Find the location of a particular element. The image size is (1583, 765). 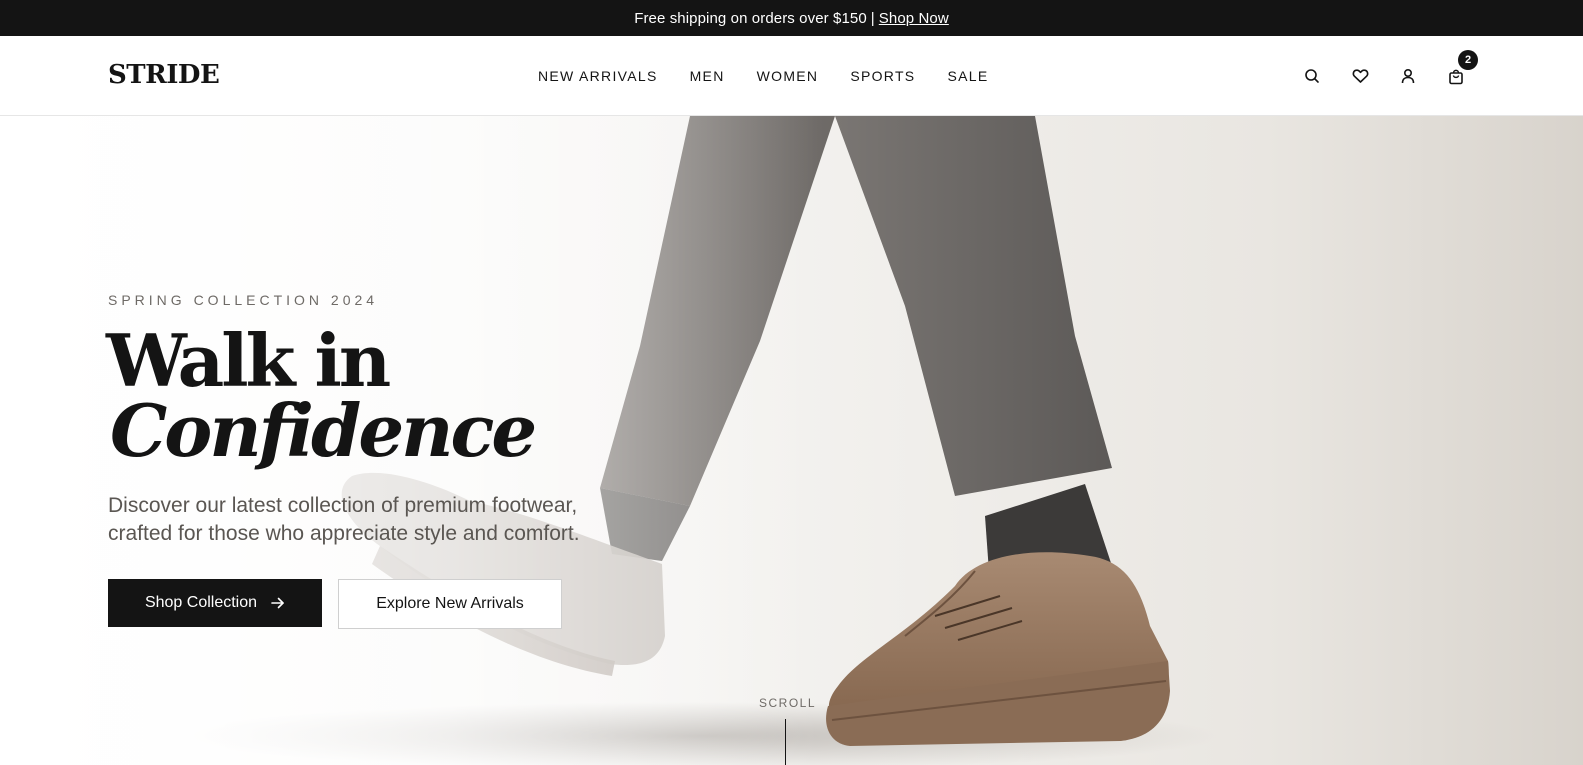

hero-headline: Walk in Confidence is located at coordinates (321, 399).